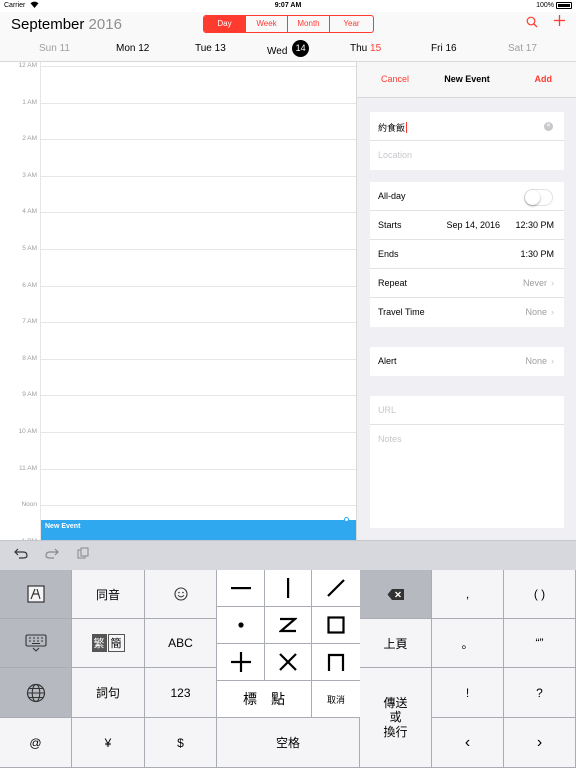  I want to click on ends-row: Ends 1:30 PM, so click(467, 254).